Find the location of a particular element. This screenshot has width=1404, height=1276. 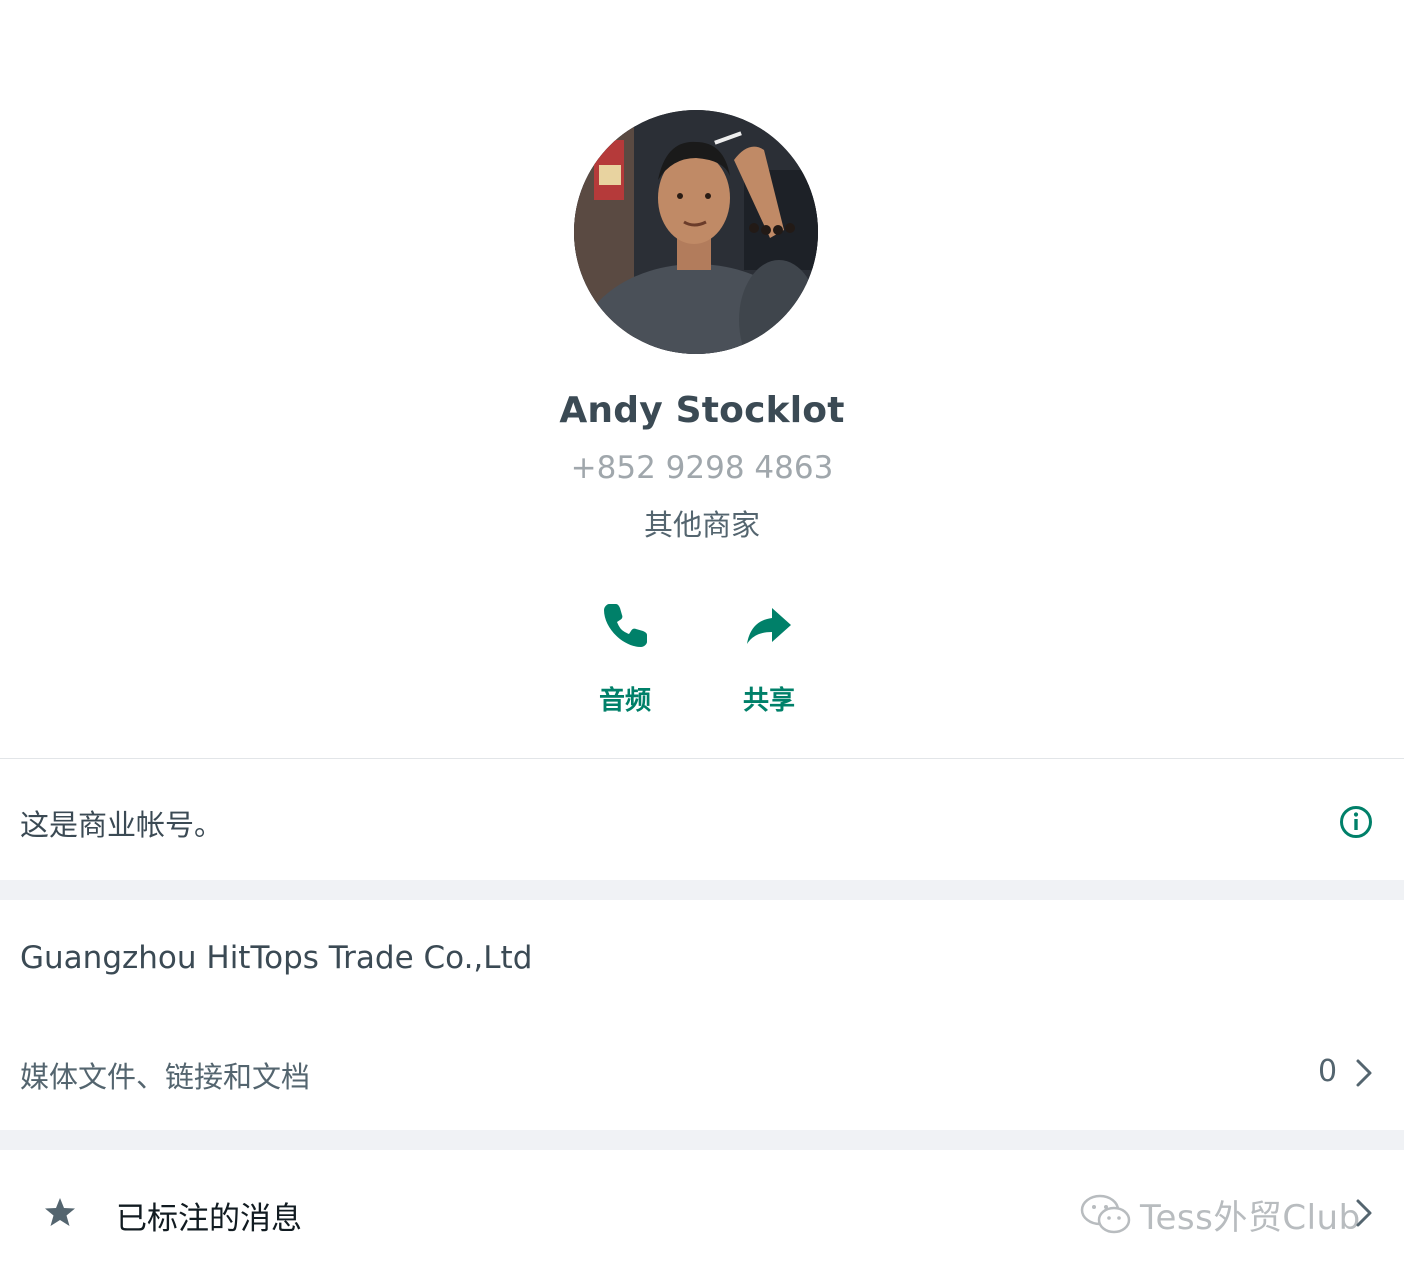

star-icon is located at coordinates (60, 1212).